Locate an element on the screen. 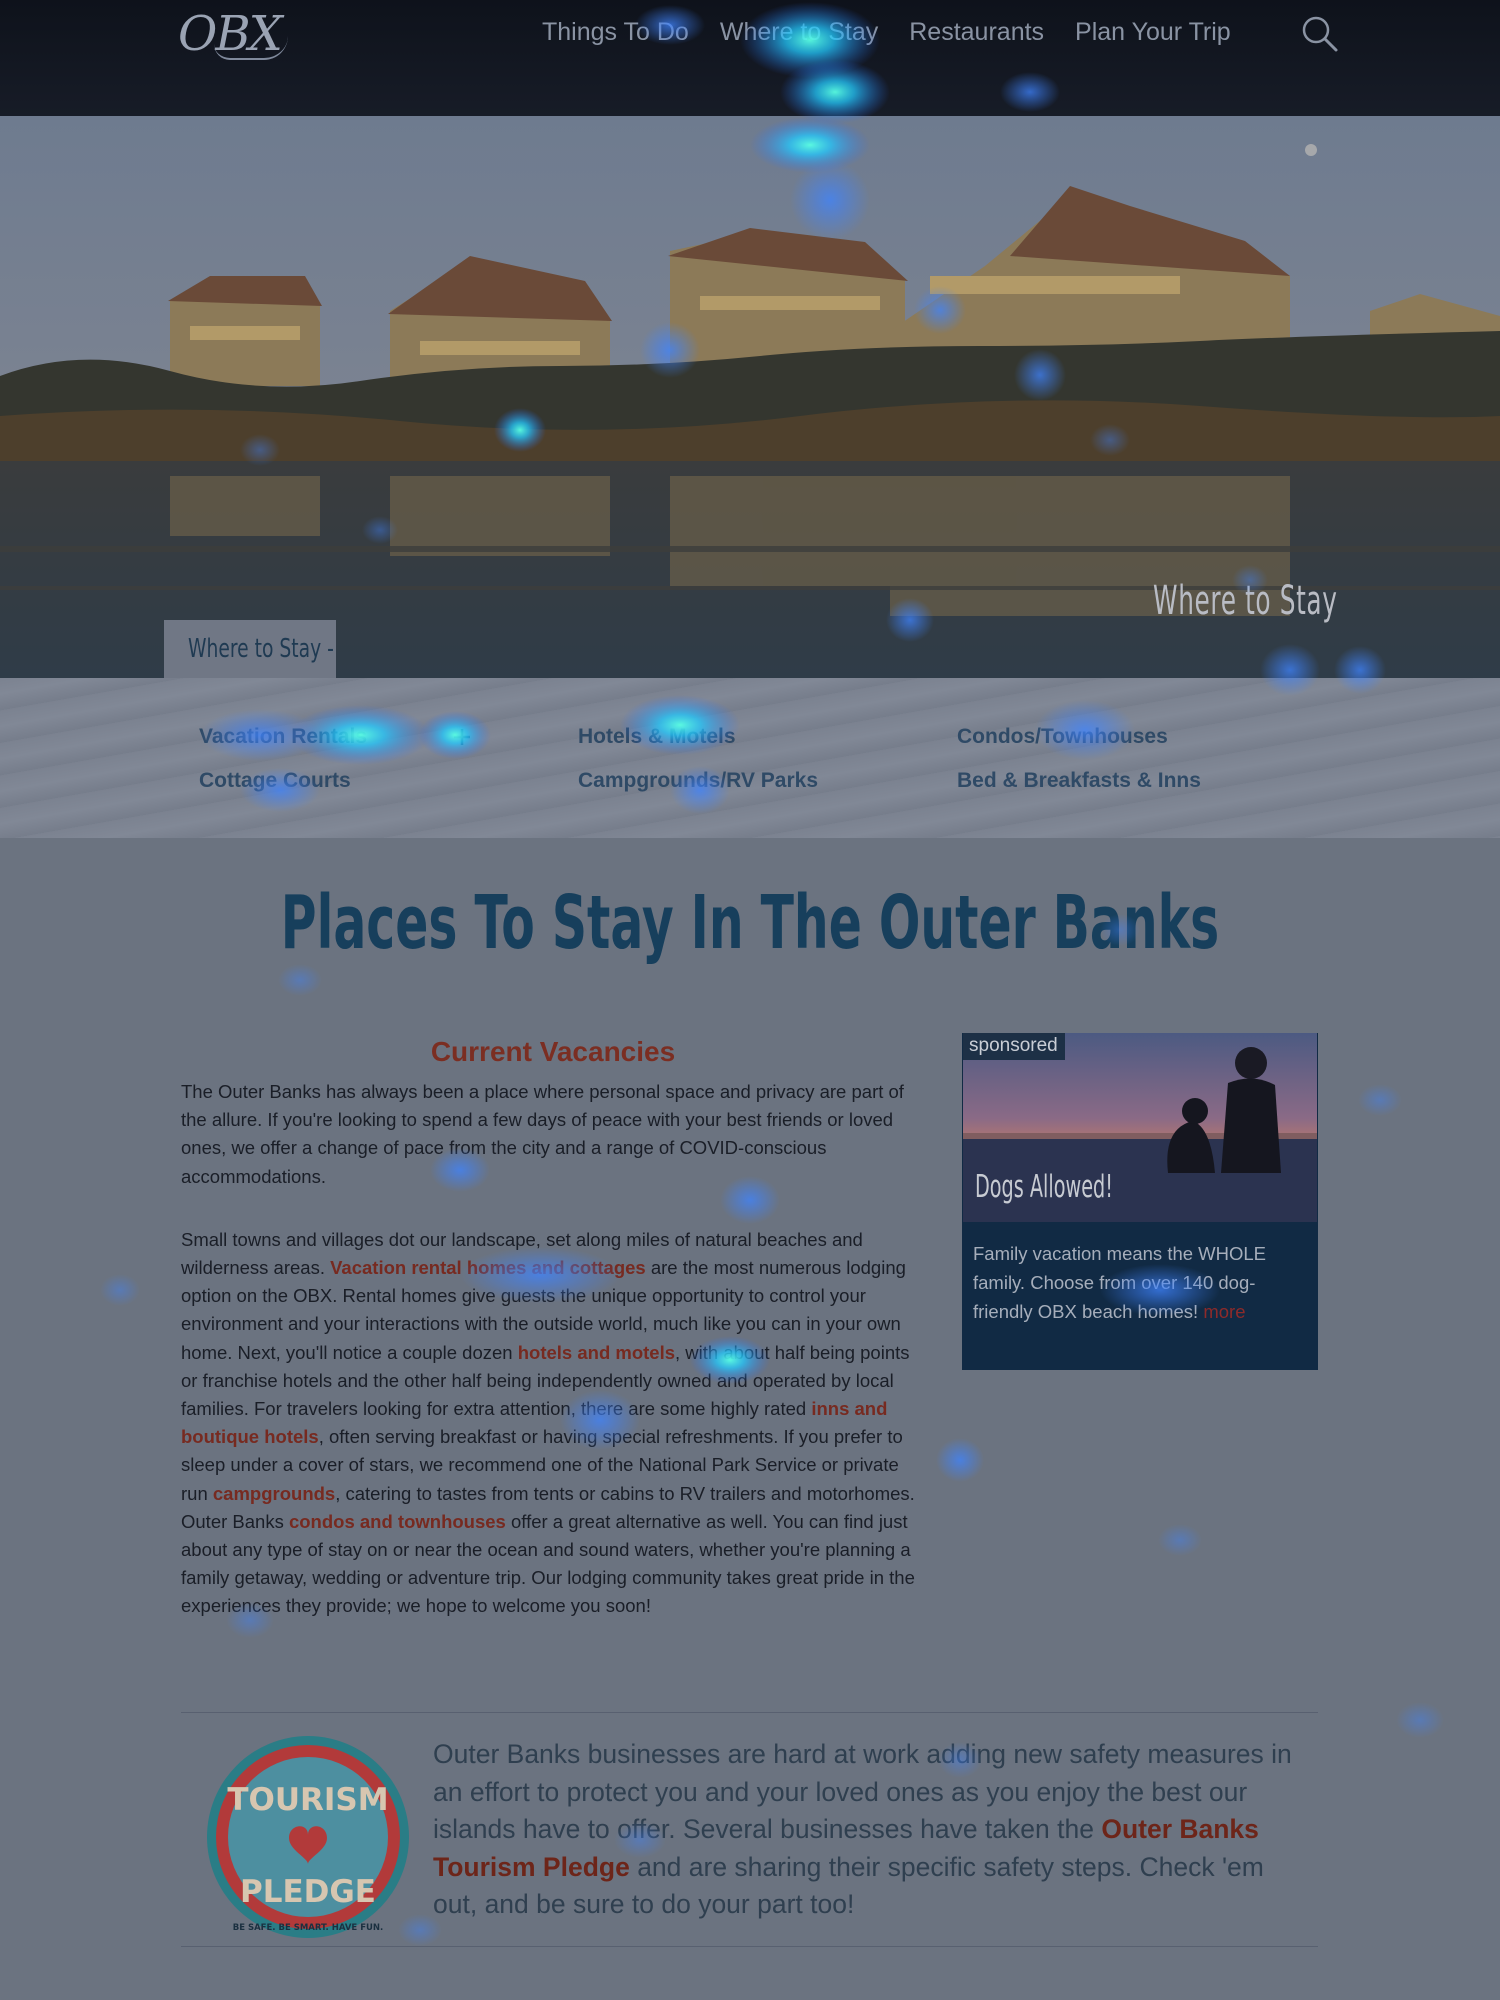 This screenshot has height=2000, width=1500. subnav-vacation-rentals: Vacation Rentals is located at coordinates (283, 737).